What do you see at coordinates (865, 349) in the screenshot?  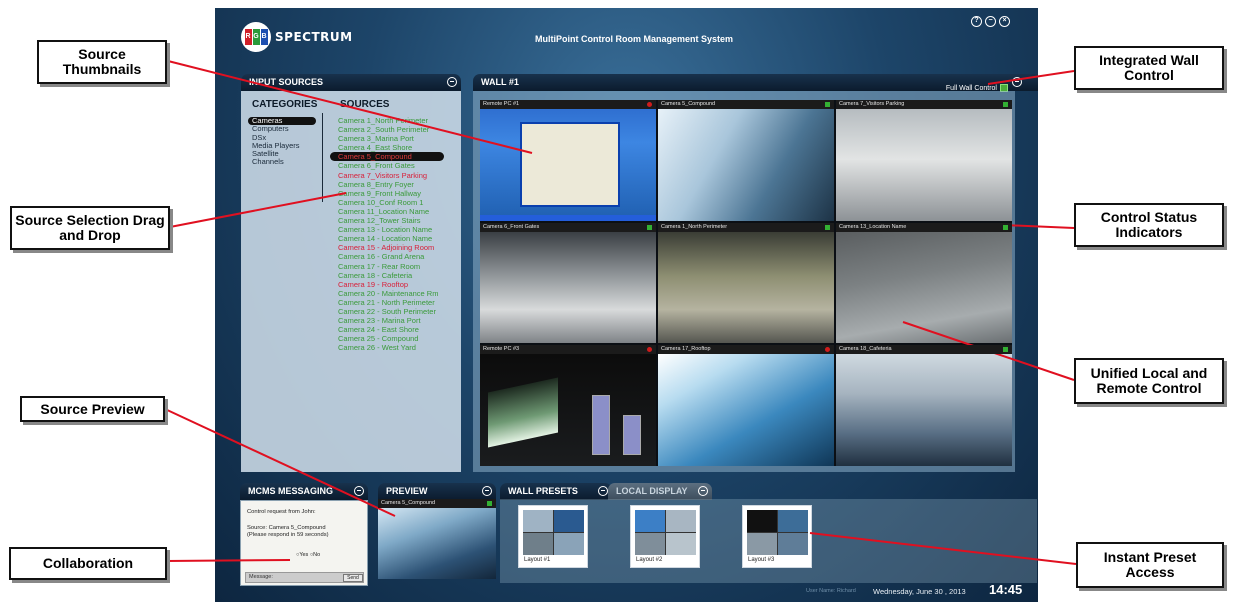 I see `tile-source-label: Camera 18_Cafeteria` at bounding box center [865, 349].